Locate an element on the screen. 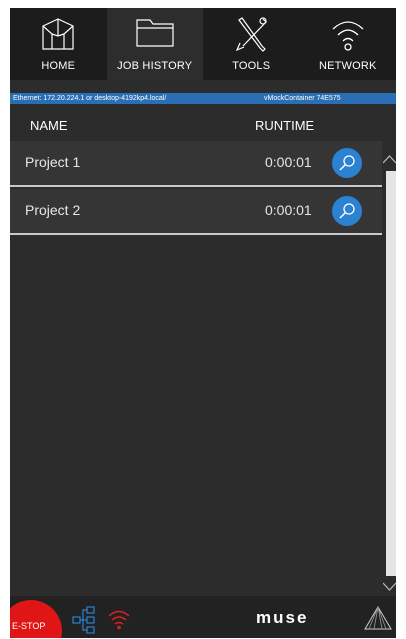  project-name: Project 2 is located at coordinates (53, 210).